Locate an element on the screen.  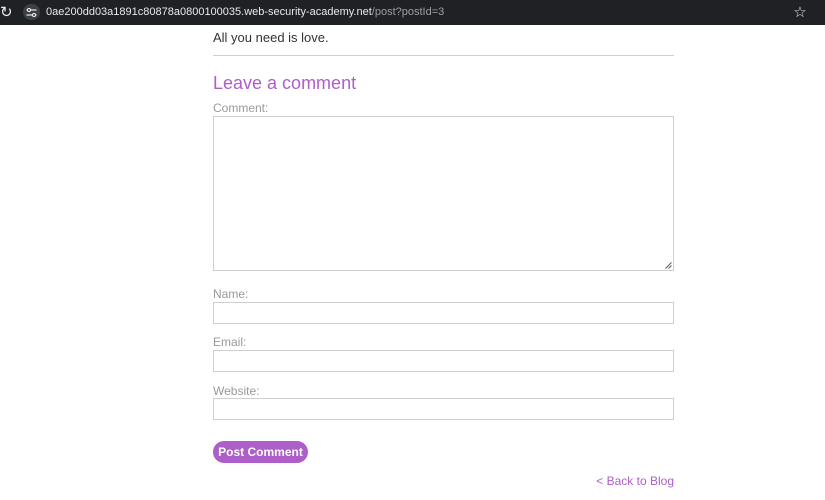
site-info-icon is located at coordinates (31, 12).